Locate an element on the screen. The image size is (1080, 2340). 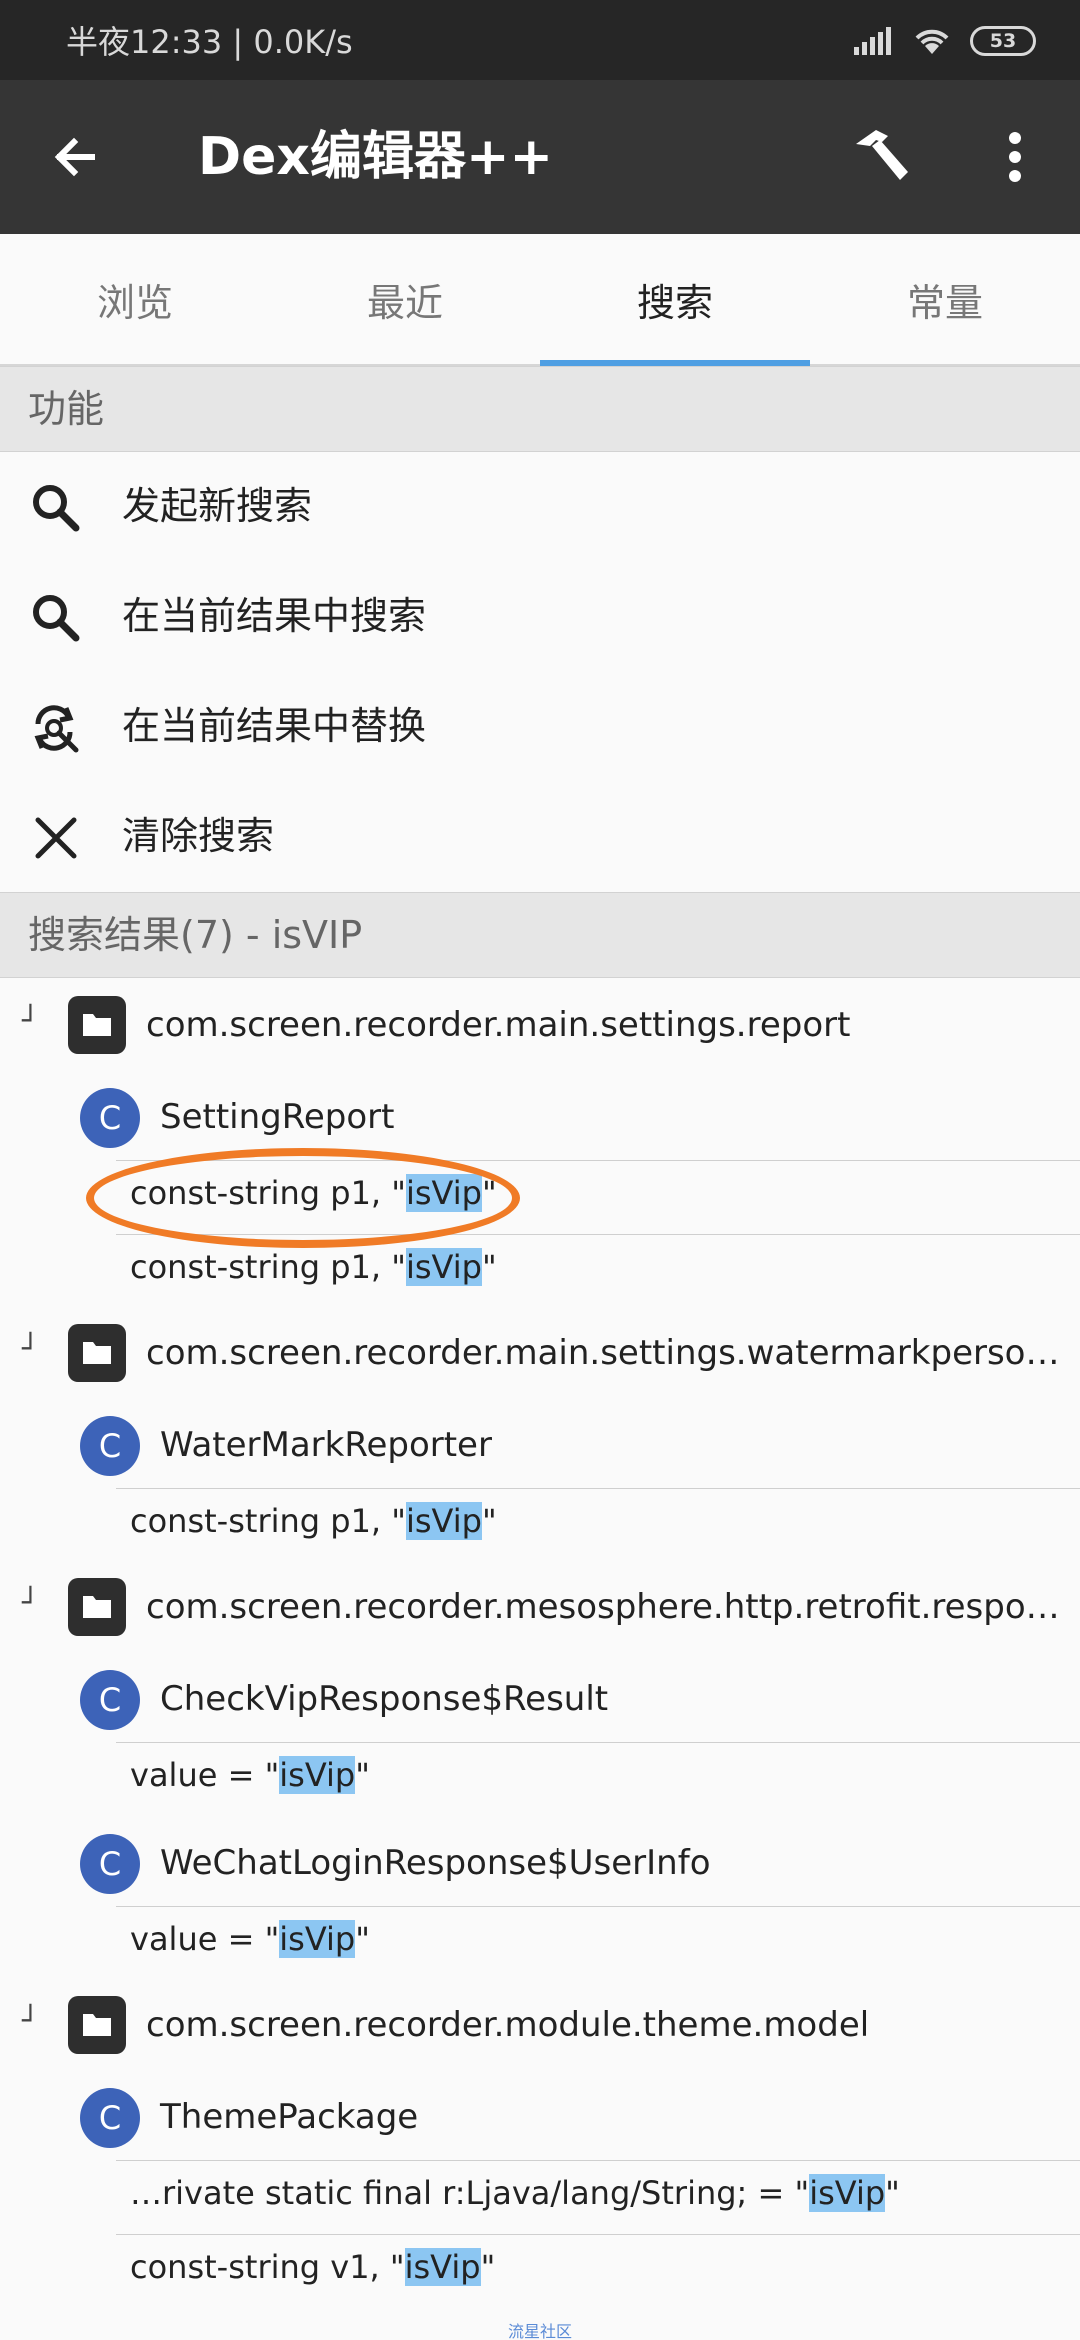
replace-in-results-label: 在当前结果中替换 is located at coordinates (274, 726).